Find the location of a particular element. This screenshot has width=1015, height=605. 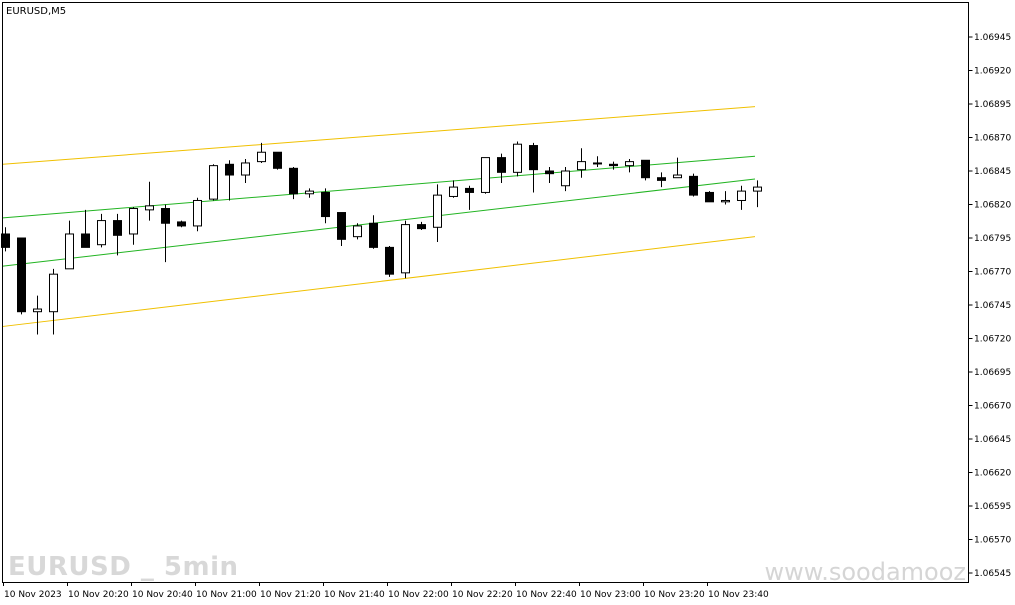

x-tick-label: 10 Nov 2023 is located at coordinates (33, 595).